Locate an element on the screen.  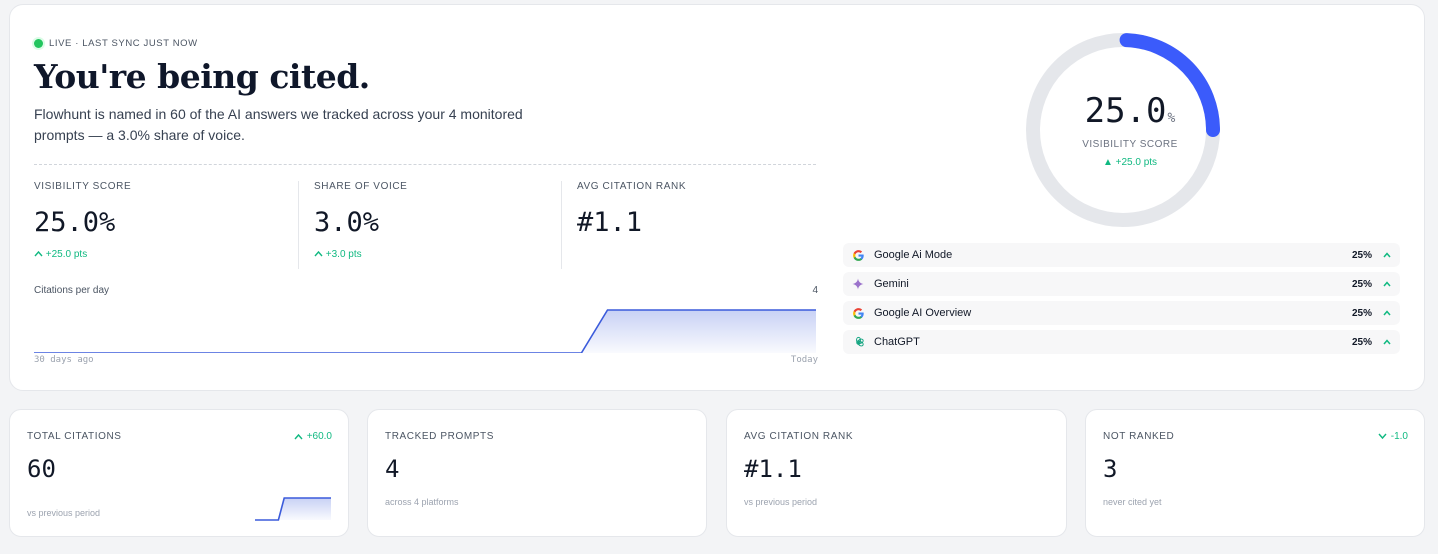
kpi-label: AVG CITATION RANK is located at coordinates (632, 186).